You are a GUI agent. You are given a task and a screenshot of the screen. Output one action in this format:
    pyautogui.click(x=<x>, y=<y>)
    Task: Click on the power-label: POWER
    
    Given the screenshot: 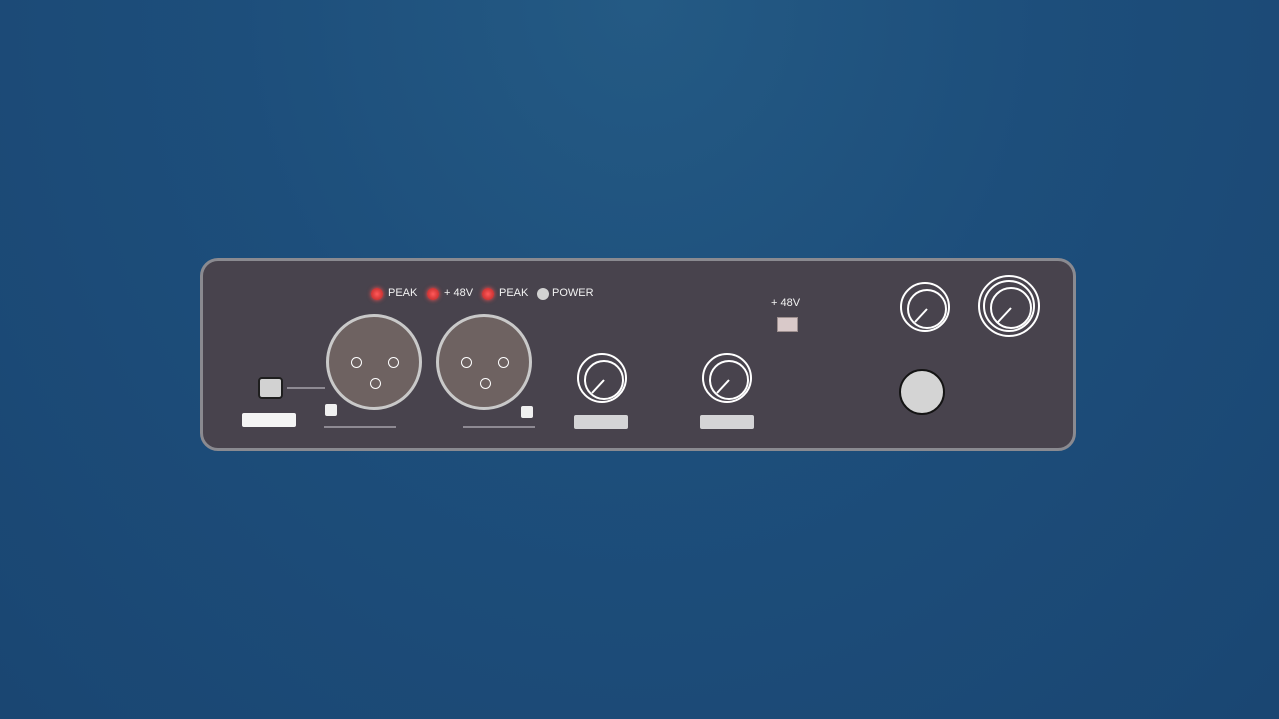 What is the action you would take?
    pyautogui.click(x=573, y=293)
    